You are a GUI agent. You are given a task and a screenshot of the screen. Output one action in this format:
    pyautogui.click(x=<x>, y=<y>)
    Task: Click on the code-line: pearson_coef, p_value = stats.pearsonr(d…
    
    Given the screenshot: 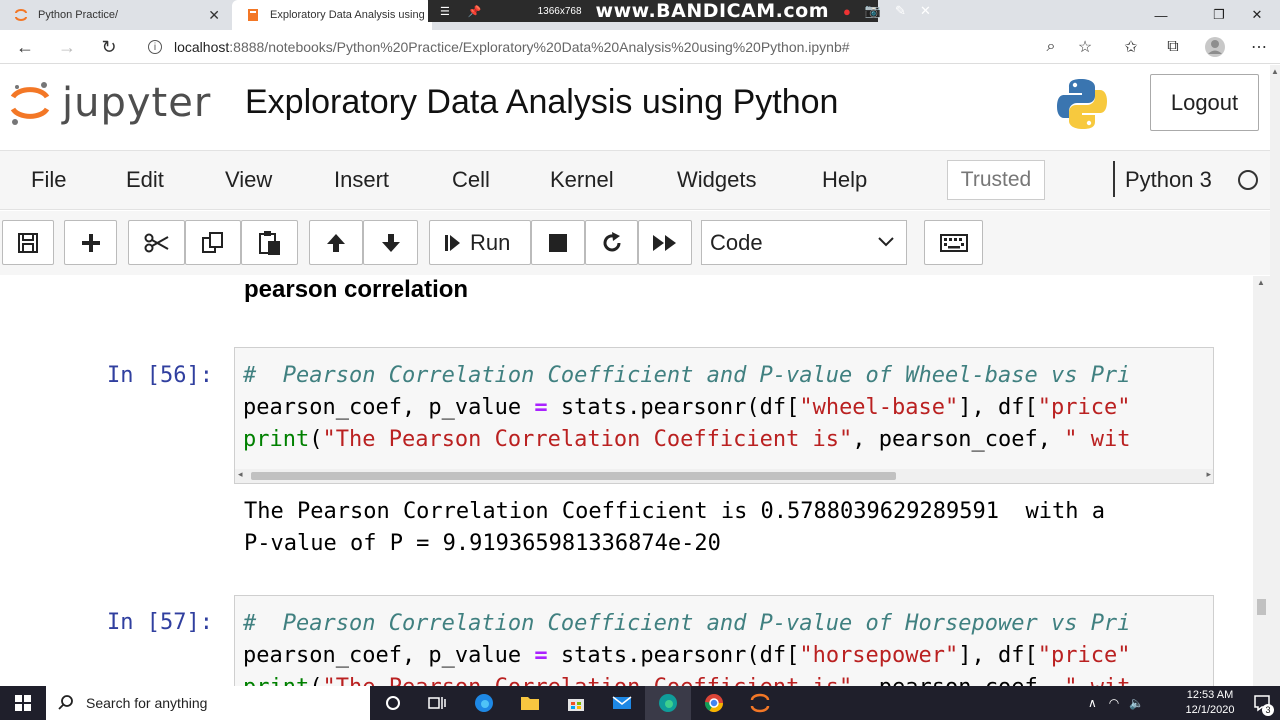 What is the action you would take?
    pyautogui.click(x=724, y=656)
    